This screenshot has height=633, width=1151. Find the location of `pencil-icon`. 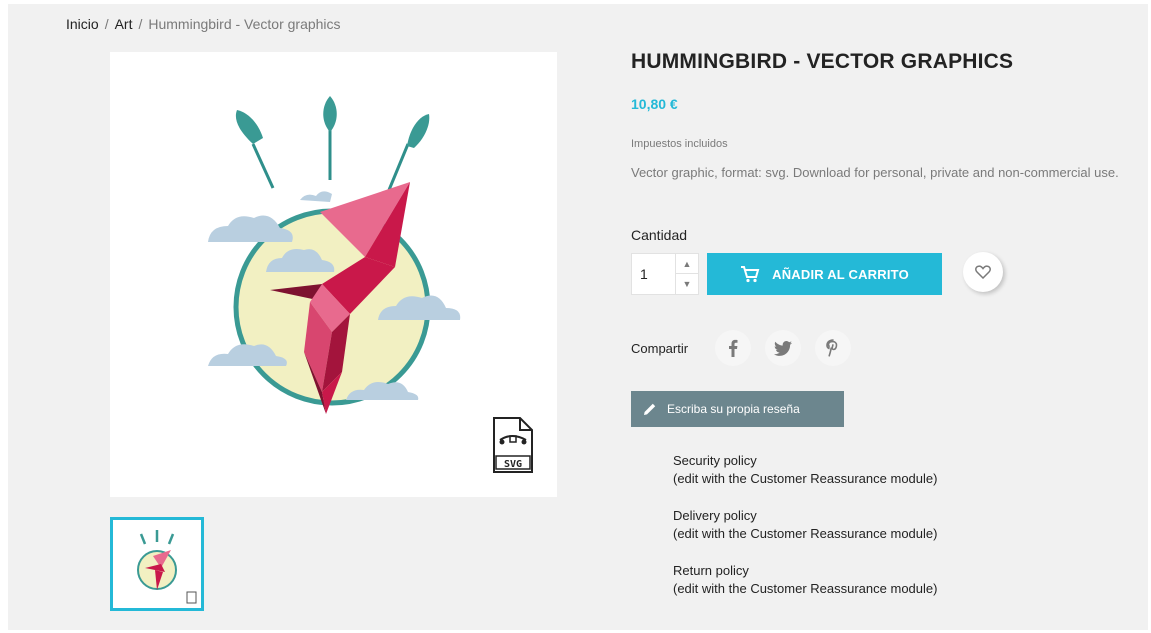

pencil-icon is located at coordinates (650, 409).